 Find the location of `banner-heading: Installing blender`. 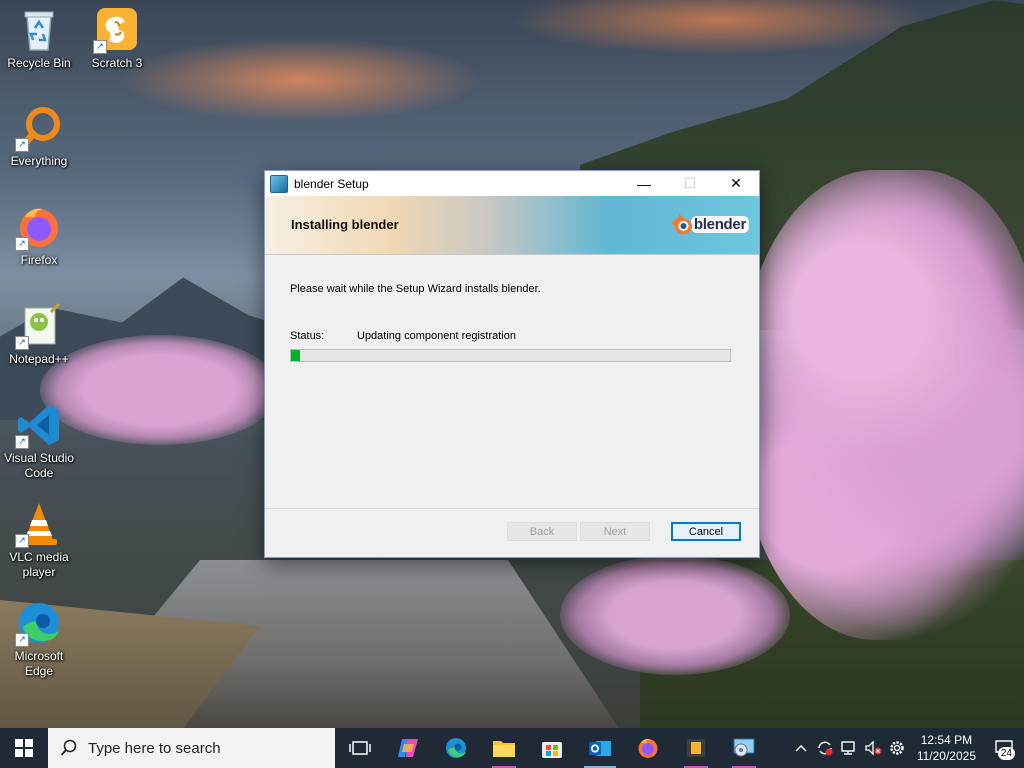

banner-heading: Installing blender is located at coordinates (345, 224).